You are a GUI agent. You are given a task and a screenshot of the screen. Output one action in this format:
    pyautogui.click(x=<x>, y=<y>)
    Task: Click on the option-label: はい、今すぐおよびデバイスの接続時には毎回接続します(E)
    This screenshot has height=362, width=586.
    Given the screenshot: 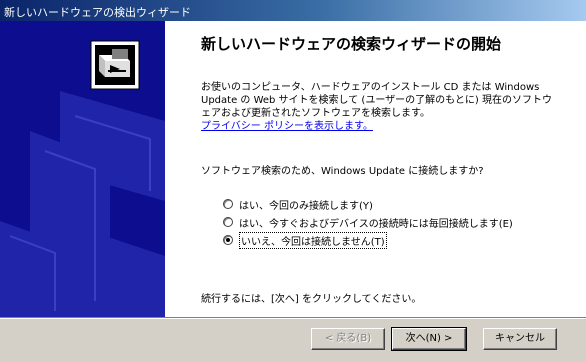 What is the action you would take?
    pyautogui.click(x=376, y=224)
    